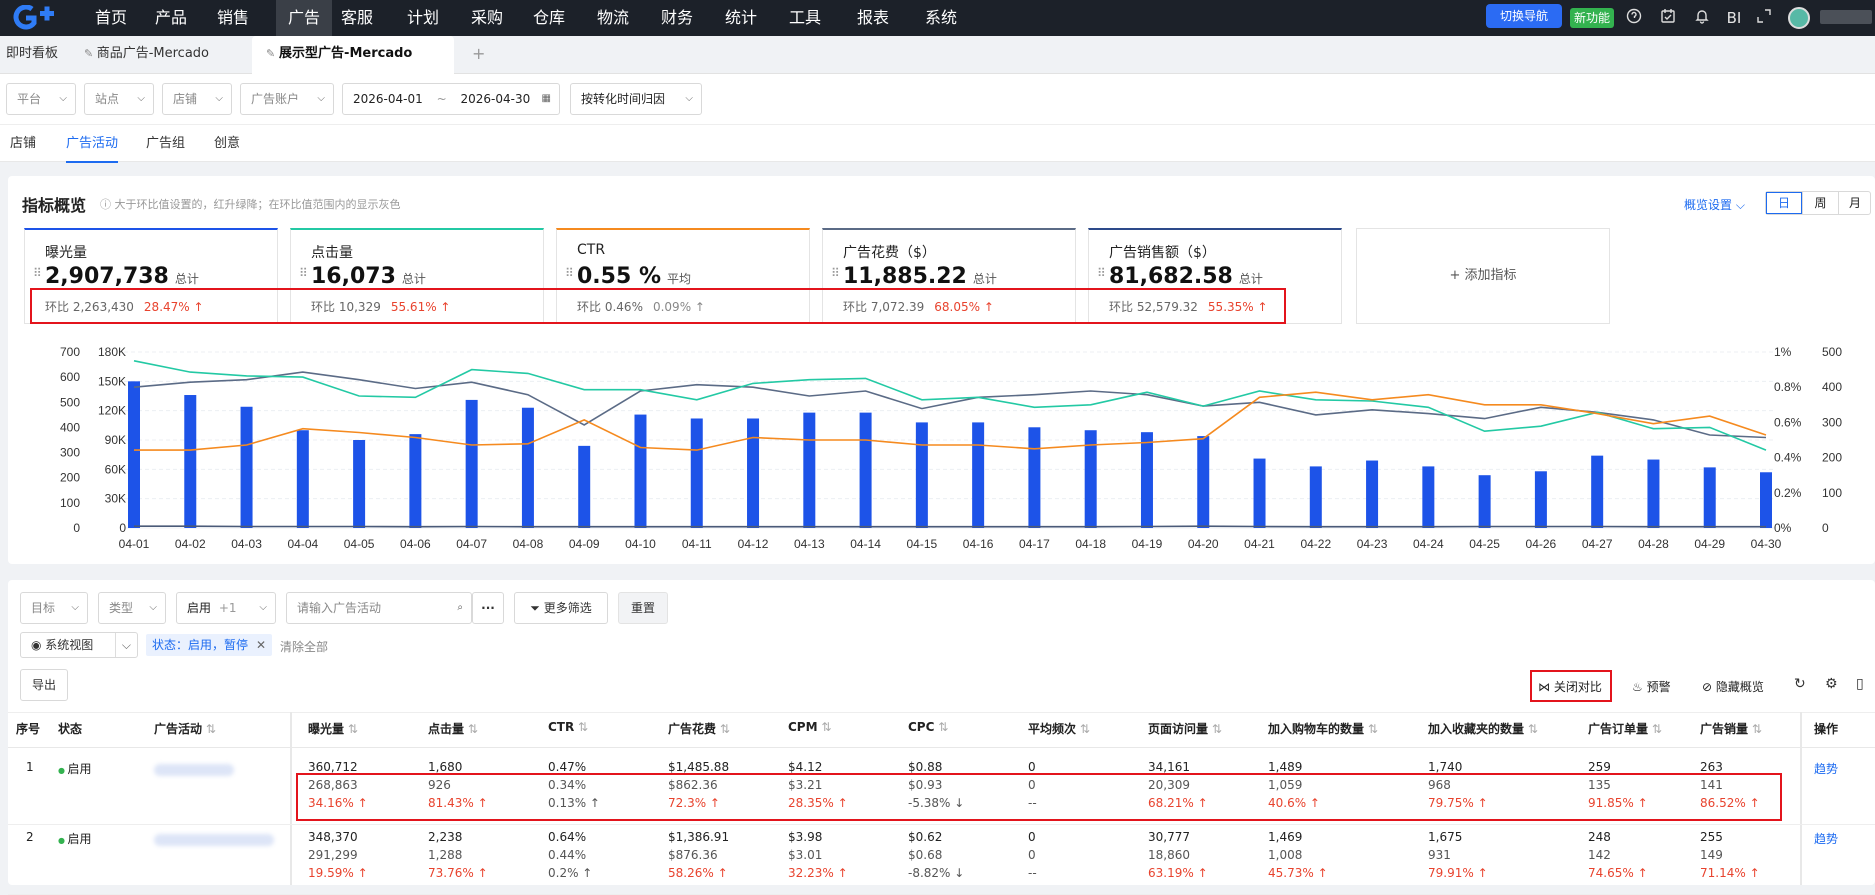 The width and height of the screenshot is (1875, 895). Describe the element at coordinates (1524, 16) in the screenshot. I see `switch-nav-button: 切换导航` at that location.